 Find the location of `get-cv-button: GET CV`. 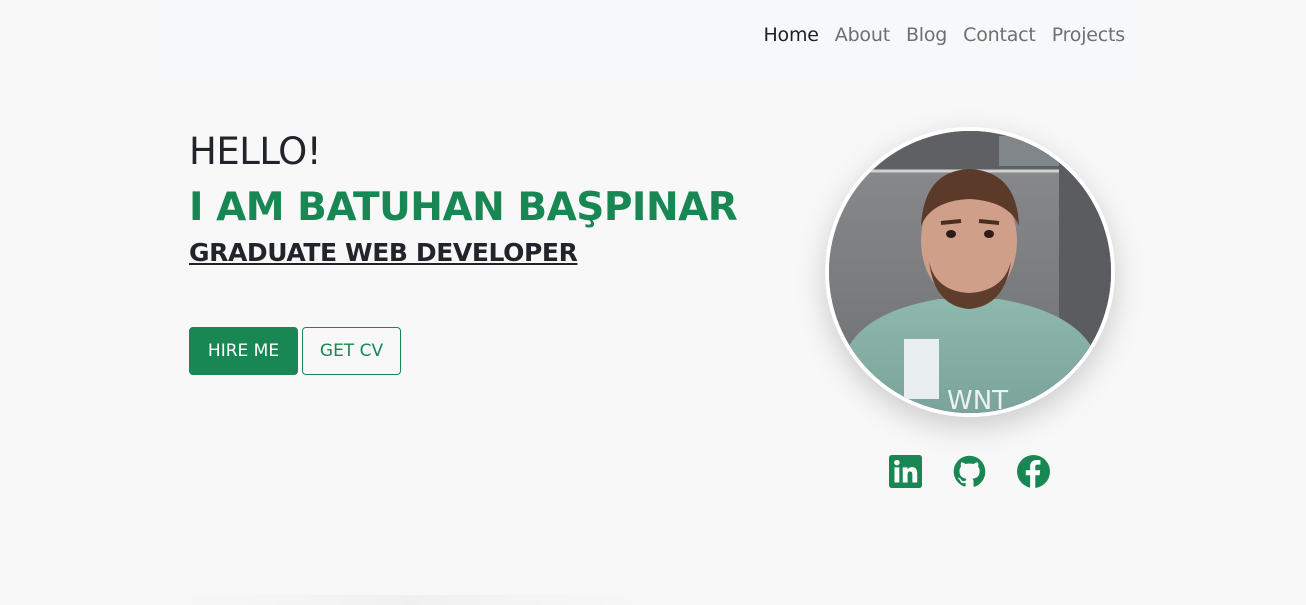

get-cv-button: GET CV is located at coordinates (351, 351).